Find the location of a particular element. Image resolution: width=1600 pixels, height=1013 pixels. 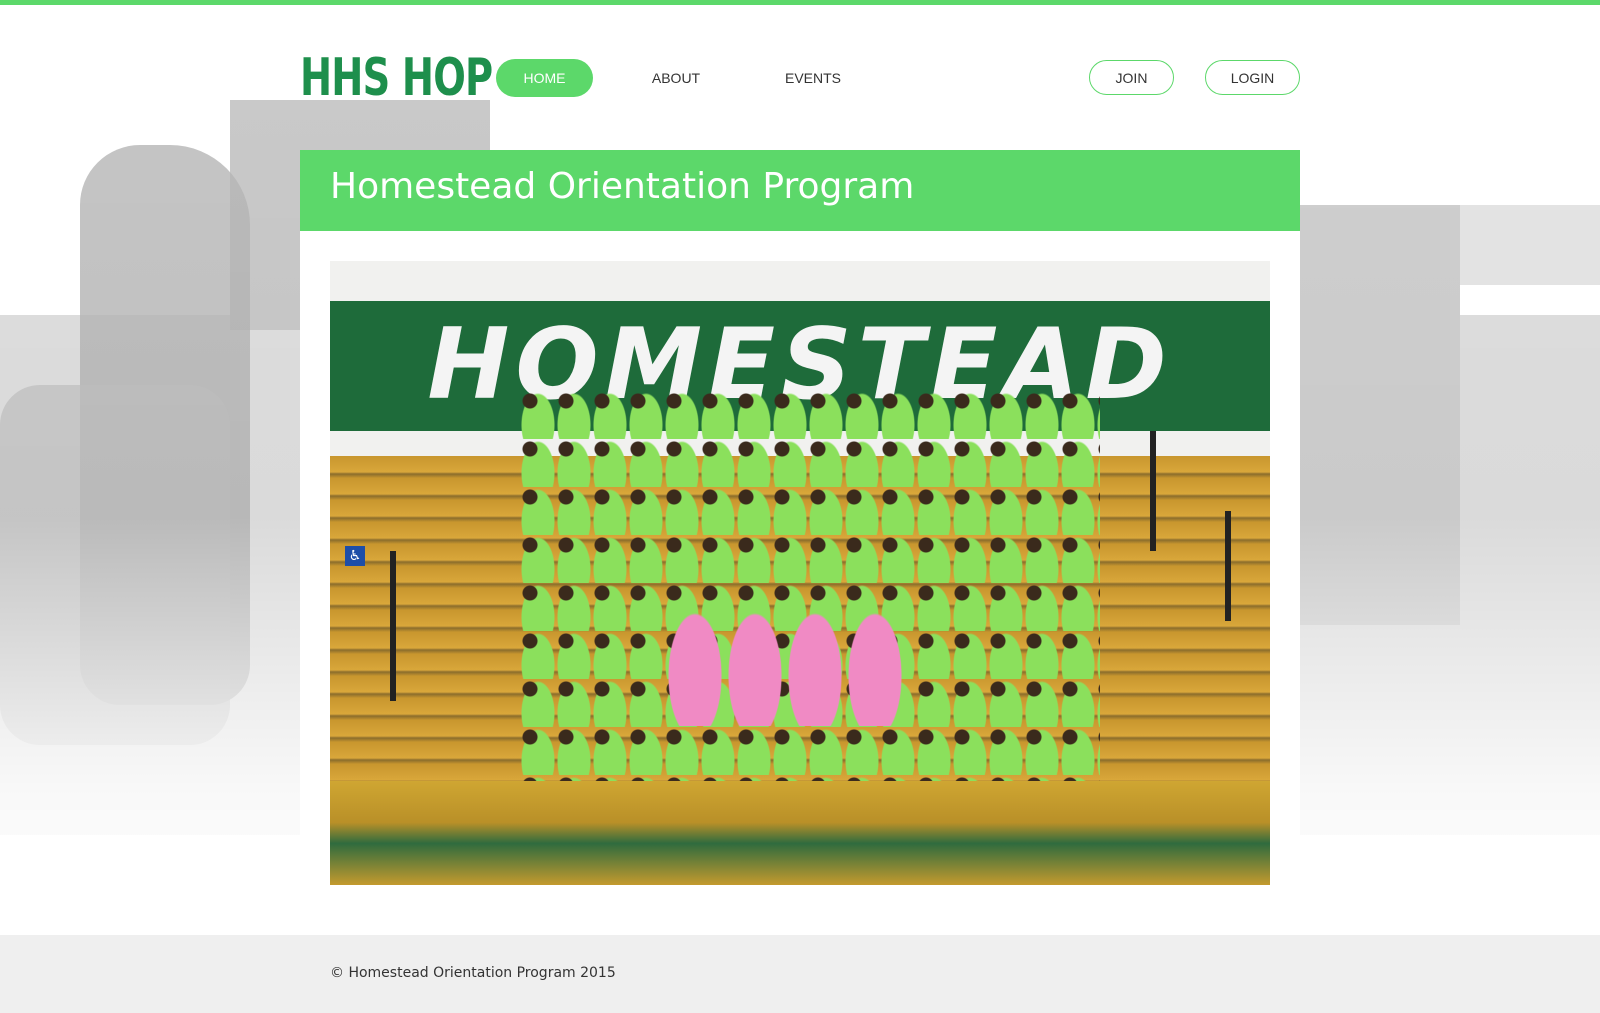

panel-header: Homestead Orientation Program is located at coordinates (800, 190).